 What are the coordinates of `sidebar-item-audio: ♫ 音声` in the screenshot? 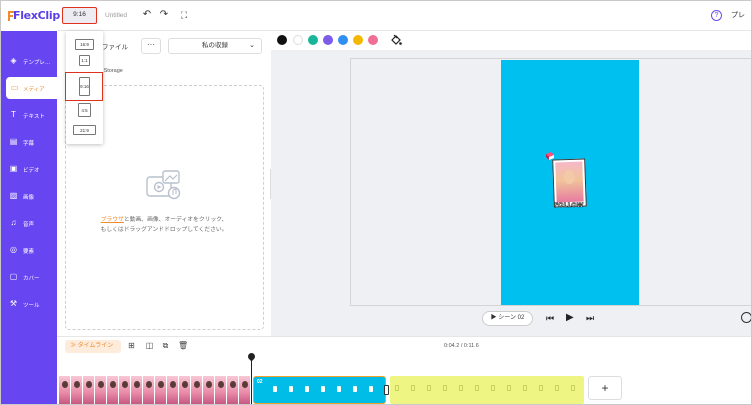 It's located at (29, 223).